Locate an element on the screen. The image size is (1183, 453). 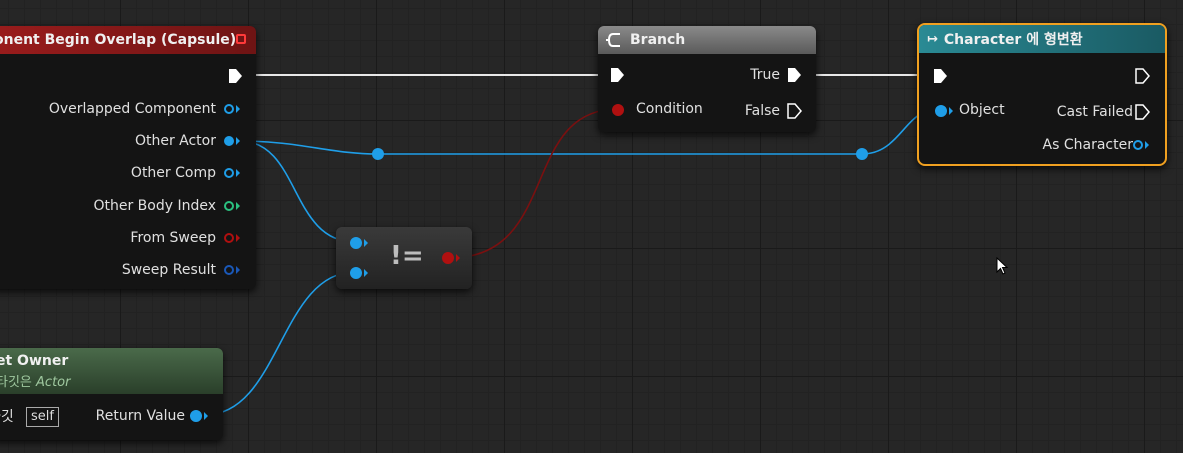
get-owner-return-pin is located at coordinates (196, 416).